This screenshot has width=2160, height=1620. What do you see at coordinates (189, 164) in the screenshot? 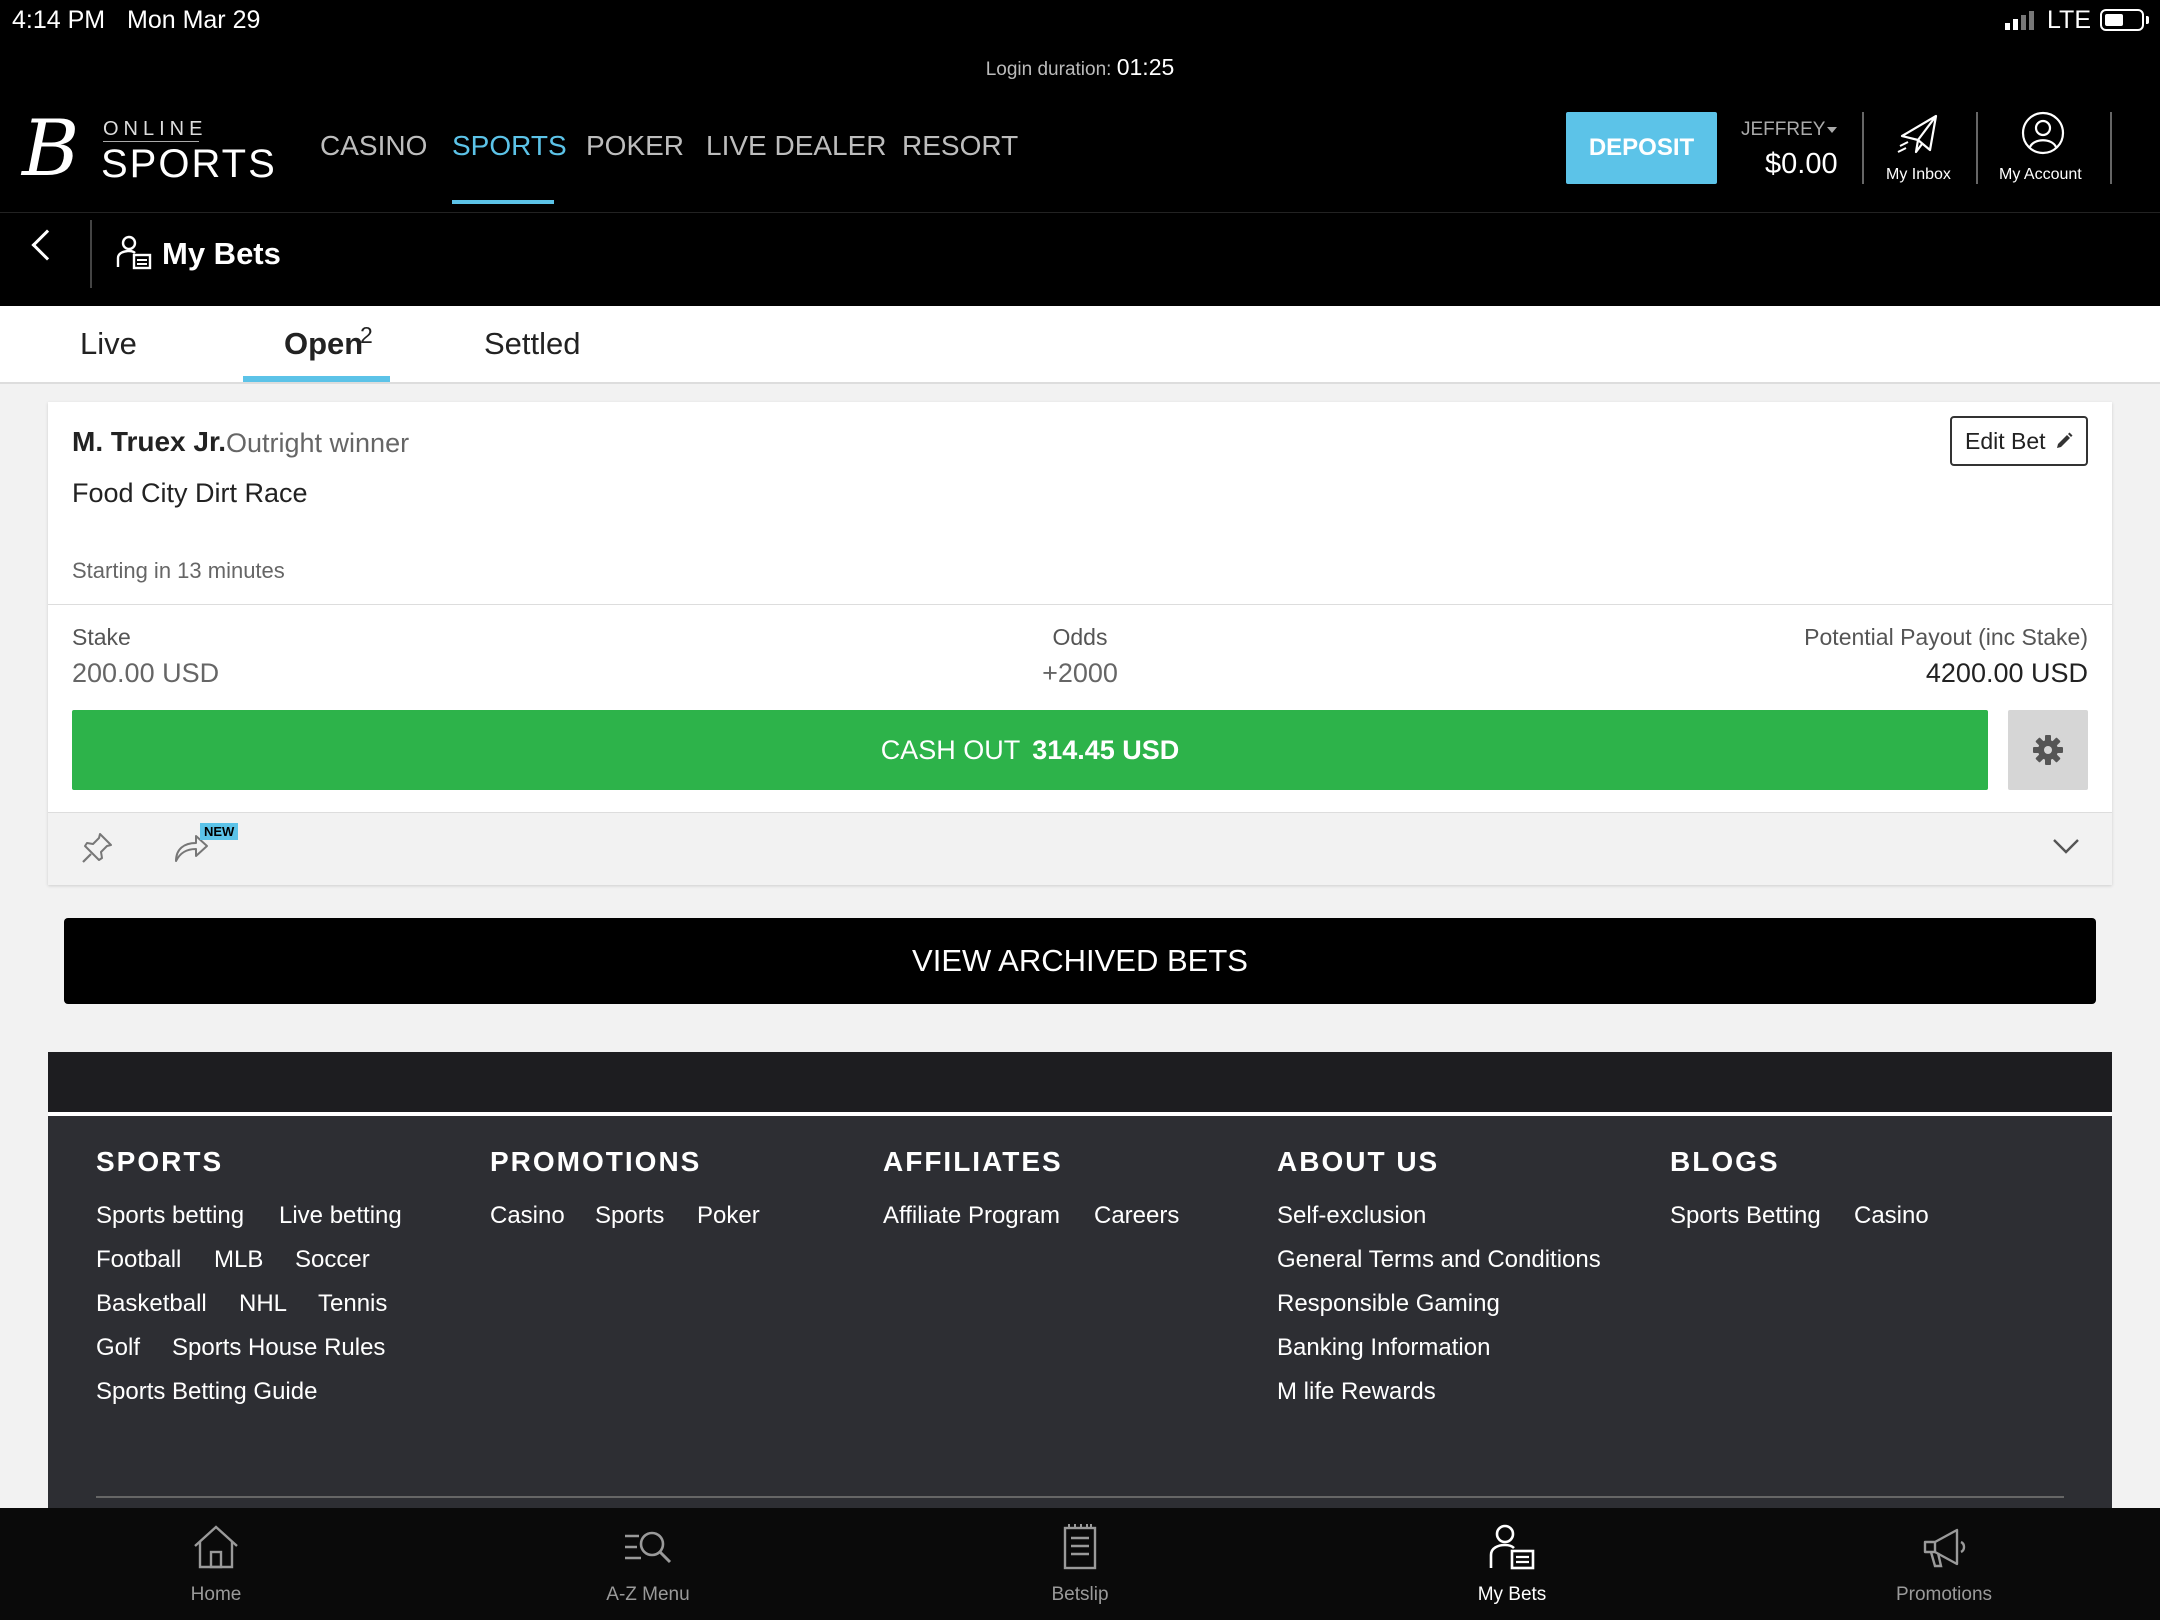
I see `logo-sports: SPORTS` at bounding box center [189, 164].